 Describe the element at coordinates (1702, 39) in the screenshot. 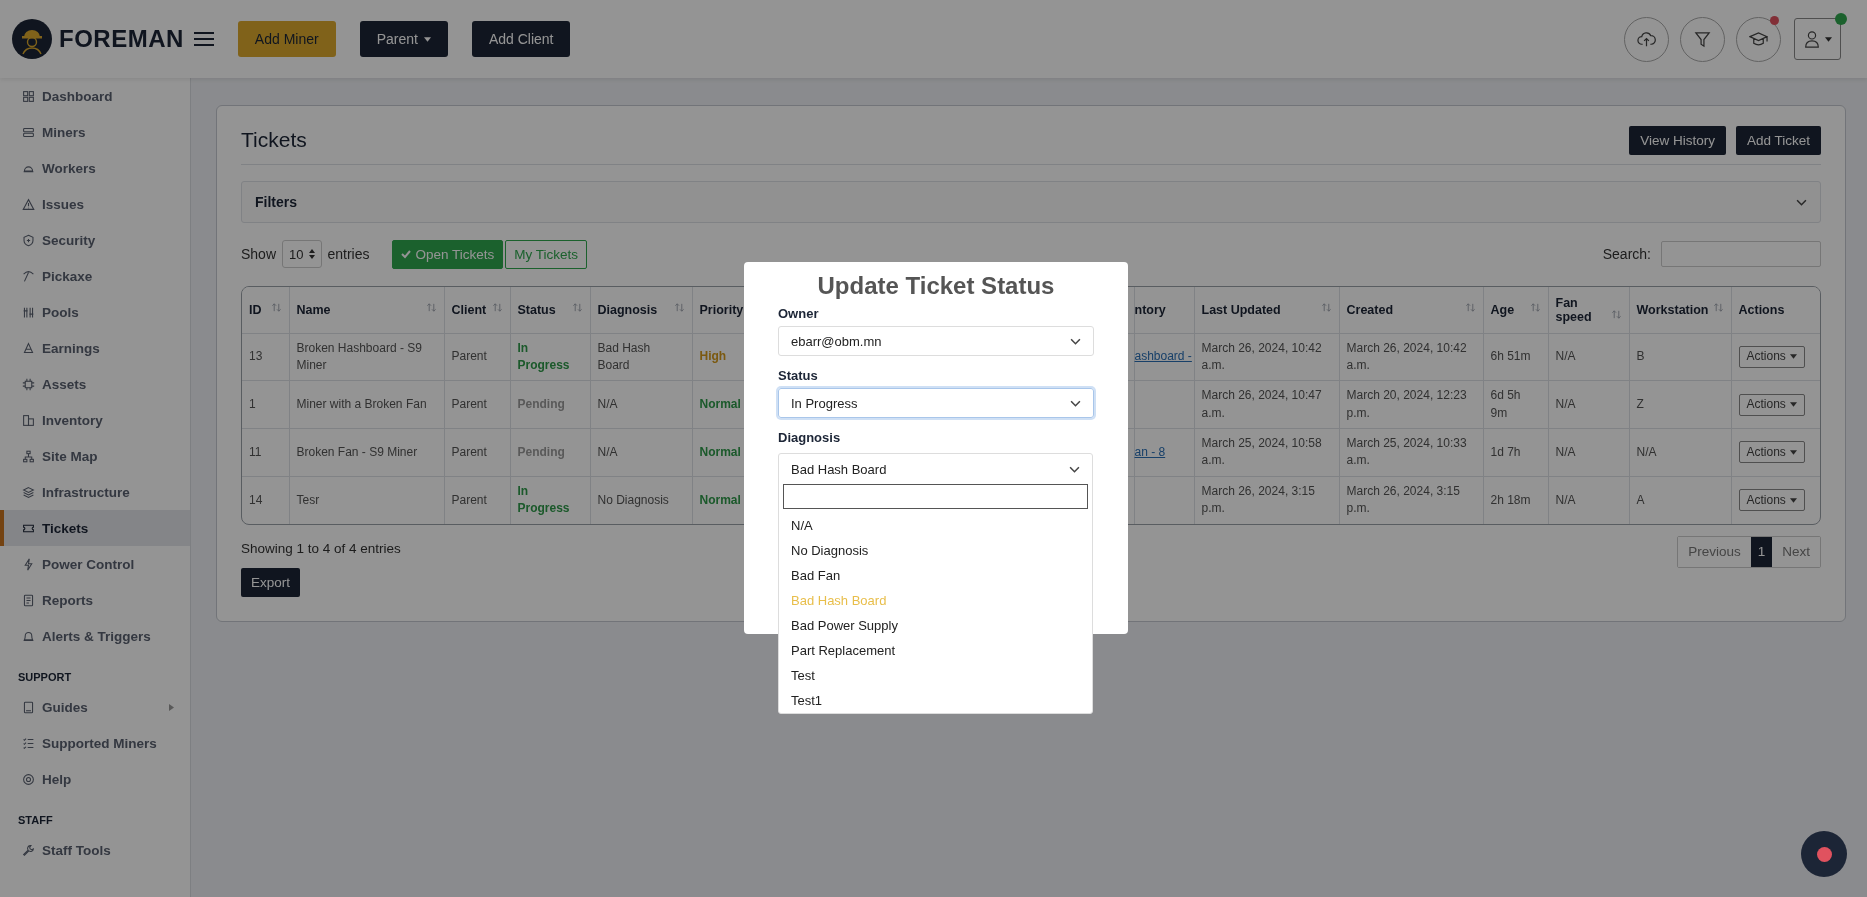

I see `filter-button` at that location.